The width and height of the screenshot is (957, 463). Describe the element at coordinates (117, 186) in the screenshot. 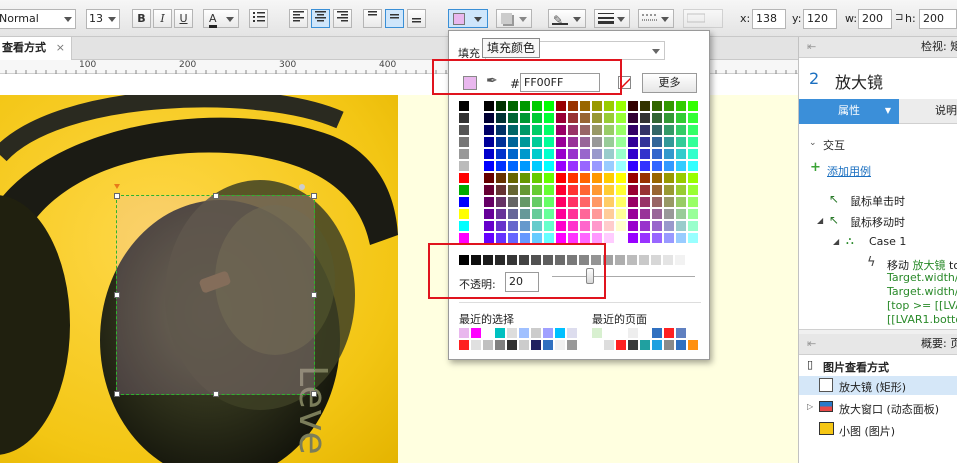

I see `corner-radius-icon` at that location.